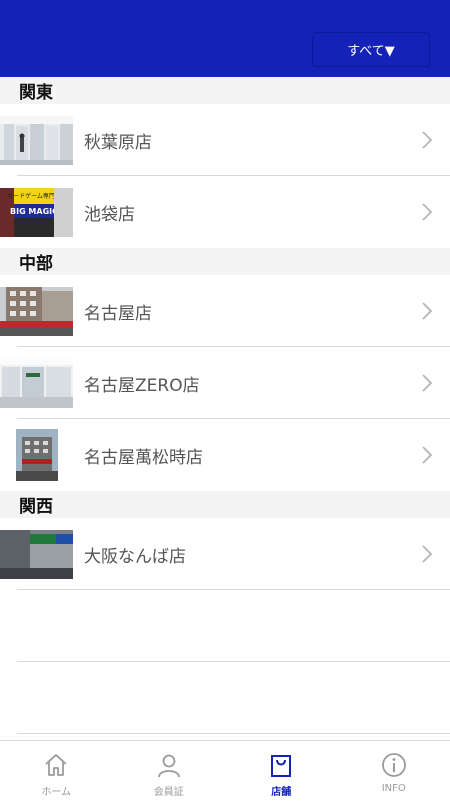 This screenshot has height=801, width=450. What do you see at coordinates (225, 140) in the screenshot?
I see `store-row-akihabara: 秋葉原店` at bounding box center [225, 140].